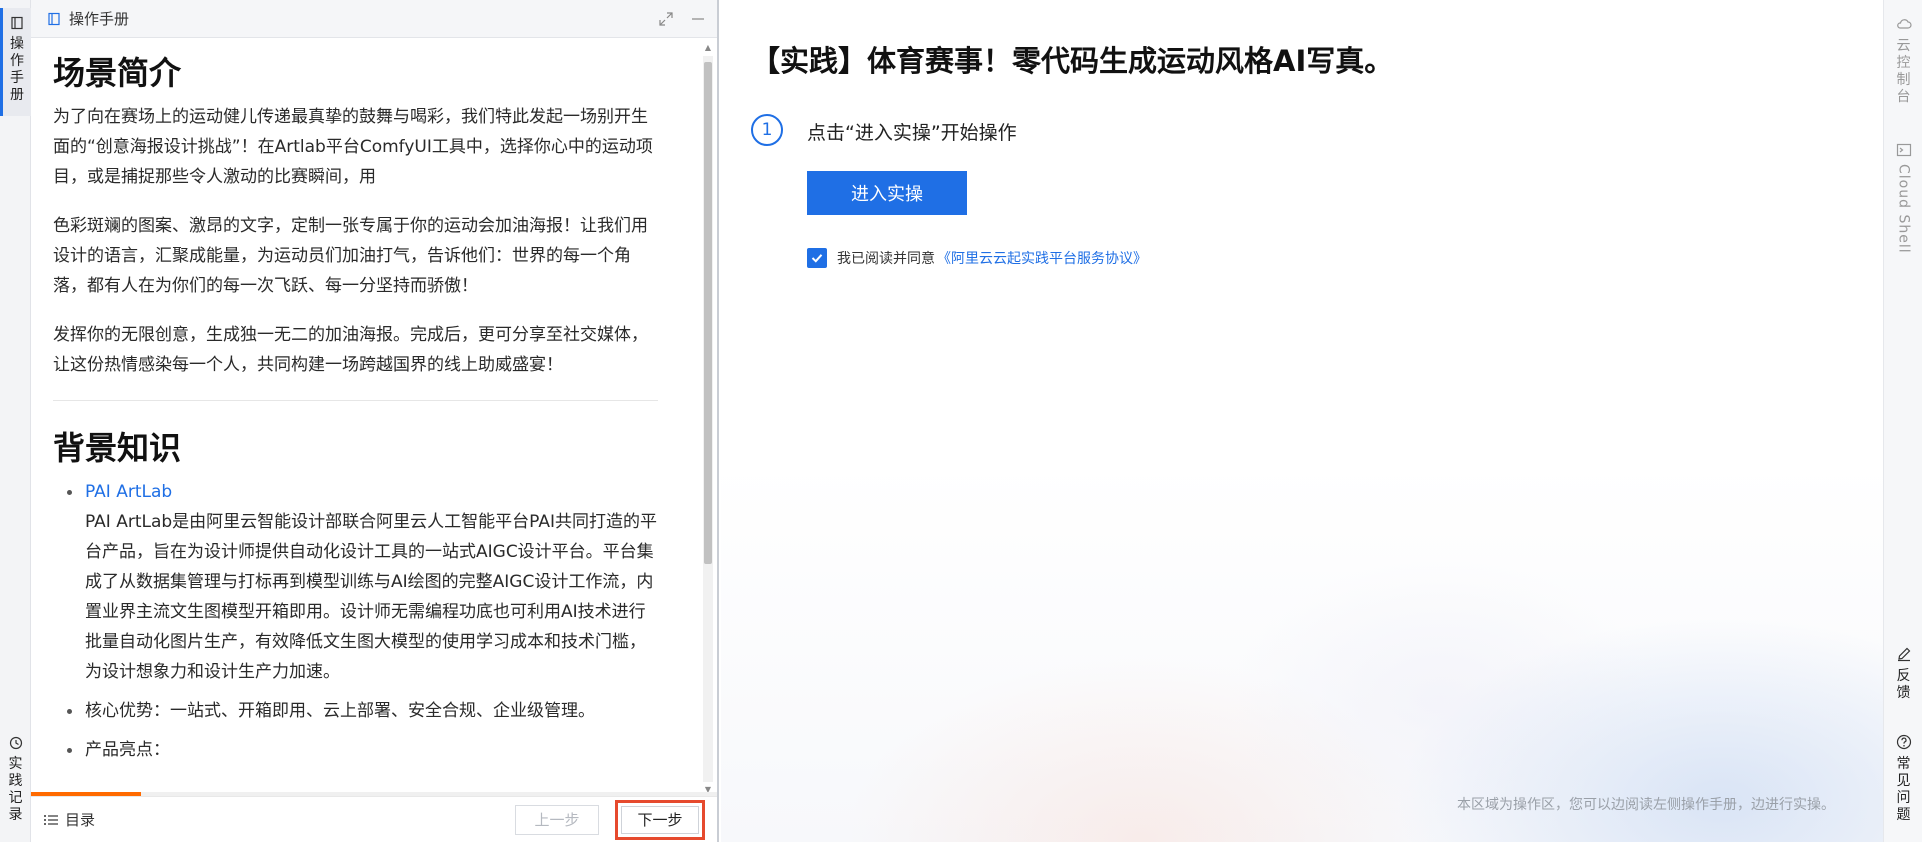 This screenshot has width=1922, height=842. What do you see at coordinates (340, 711) in the screenshot?
I see `list-item-text: 核心优势：一站式、开箱即用、云上部署、安全合规、企业级管理。` at bounding box center [340, 711].